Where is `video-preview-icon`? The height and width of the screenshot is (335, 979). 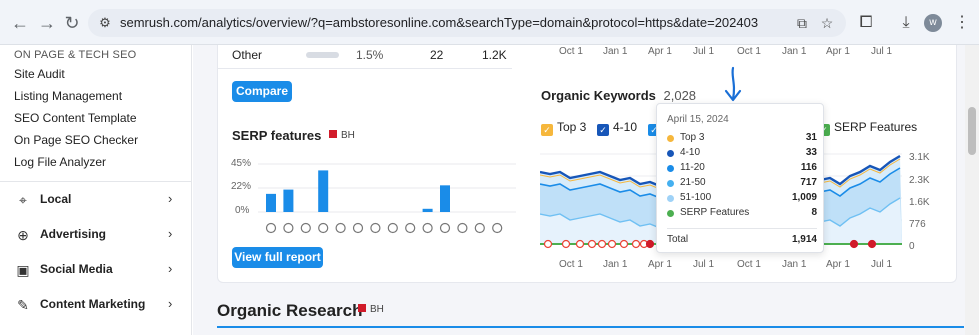 video-preview-icon is located at coordinates (375, 228).